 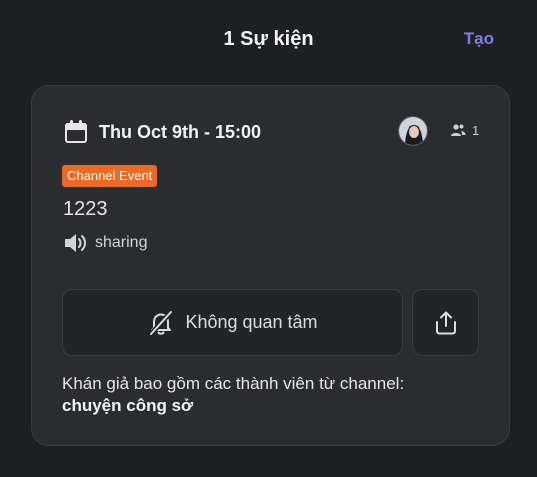 I want to click on event-name: 1223, so click(x=85, y=209).